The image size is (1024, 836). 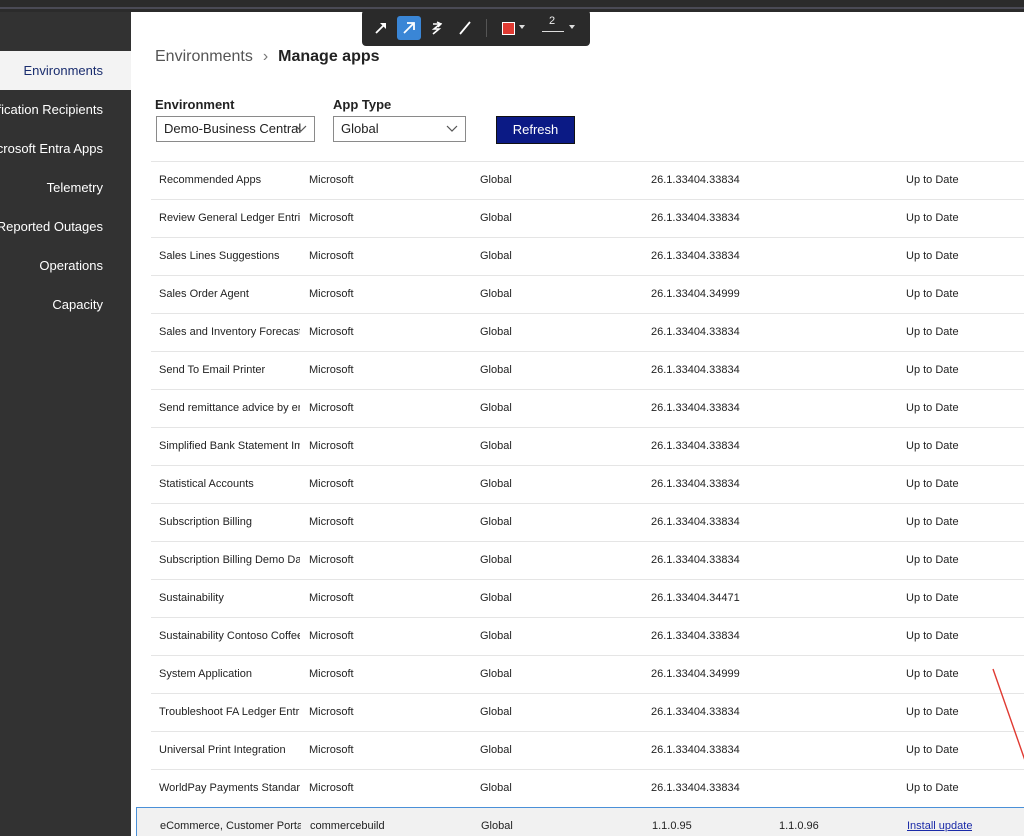 What do you see at coordinates (191, 598) in the screenshot?
I see `app-name-cell: Sustainability` at bounding box center [191, 598].